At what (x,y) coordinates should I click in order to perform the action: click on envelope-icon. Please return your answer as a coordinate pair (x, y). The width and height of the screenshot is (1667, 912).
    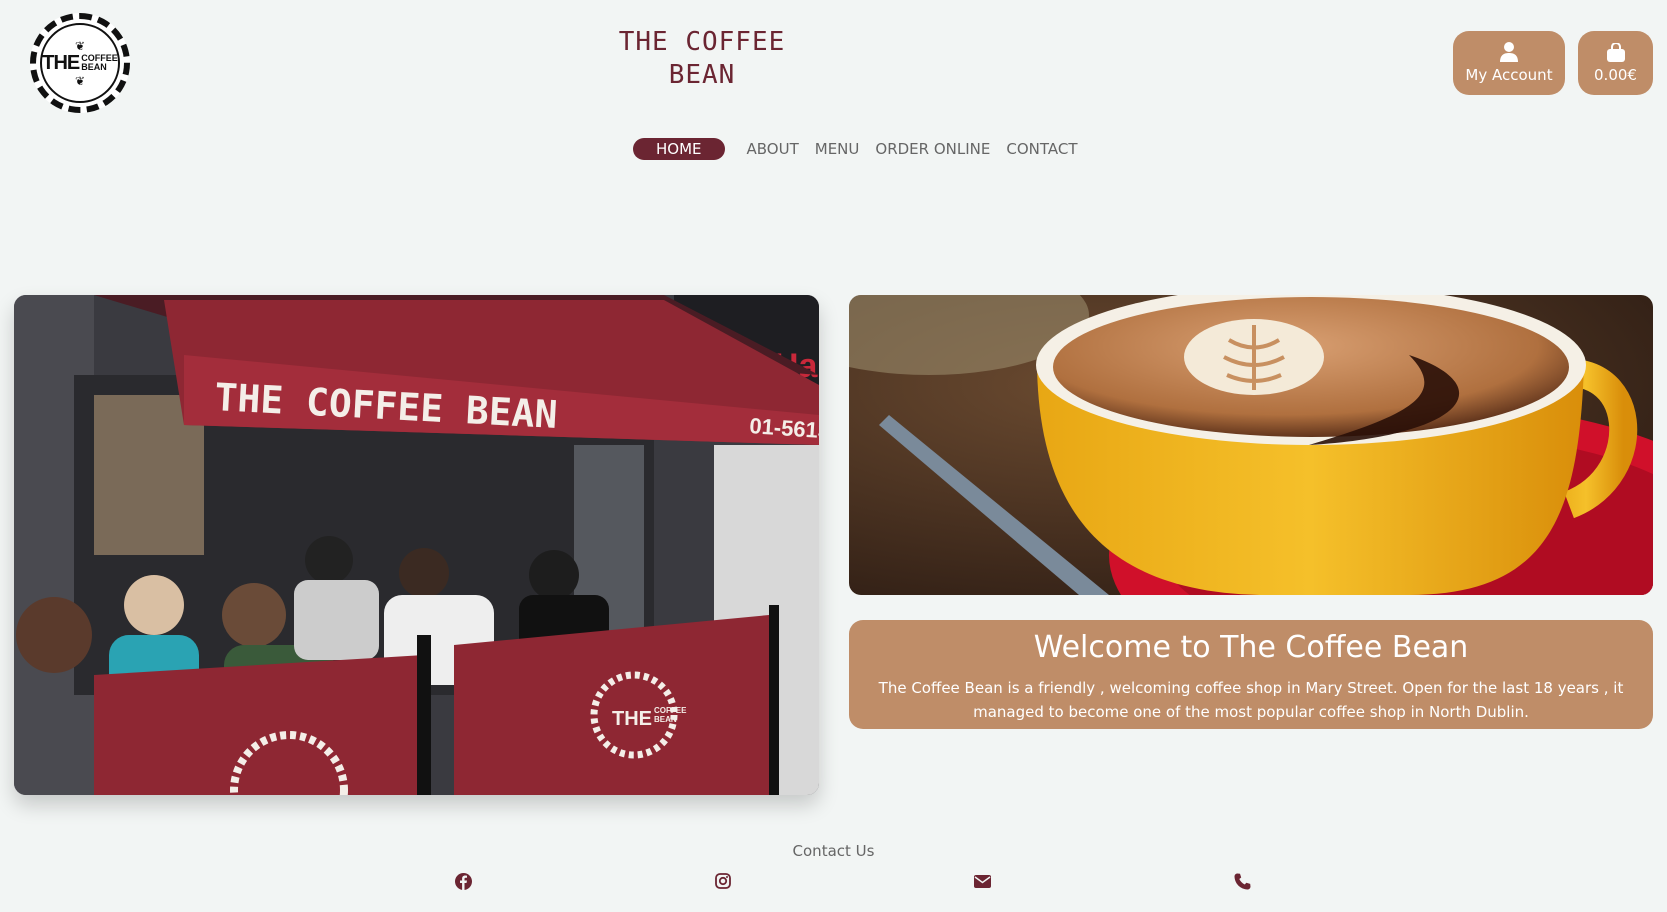
    Looking at the image, I should click on (982, 881).